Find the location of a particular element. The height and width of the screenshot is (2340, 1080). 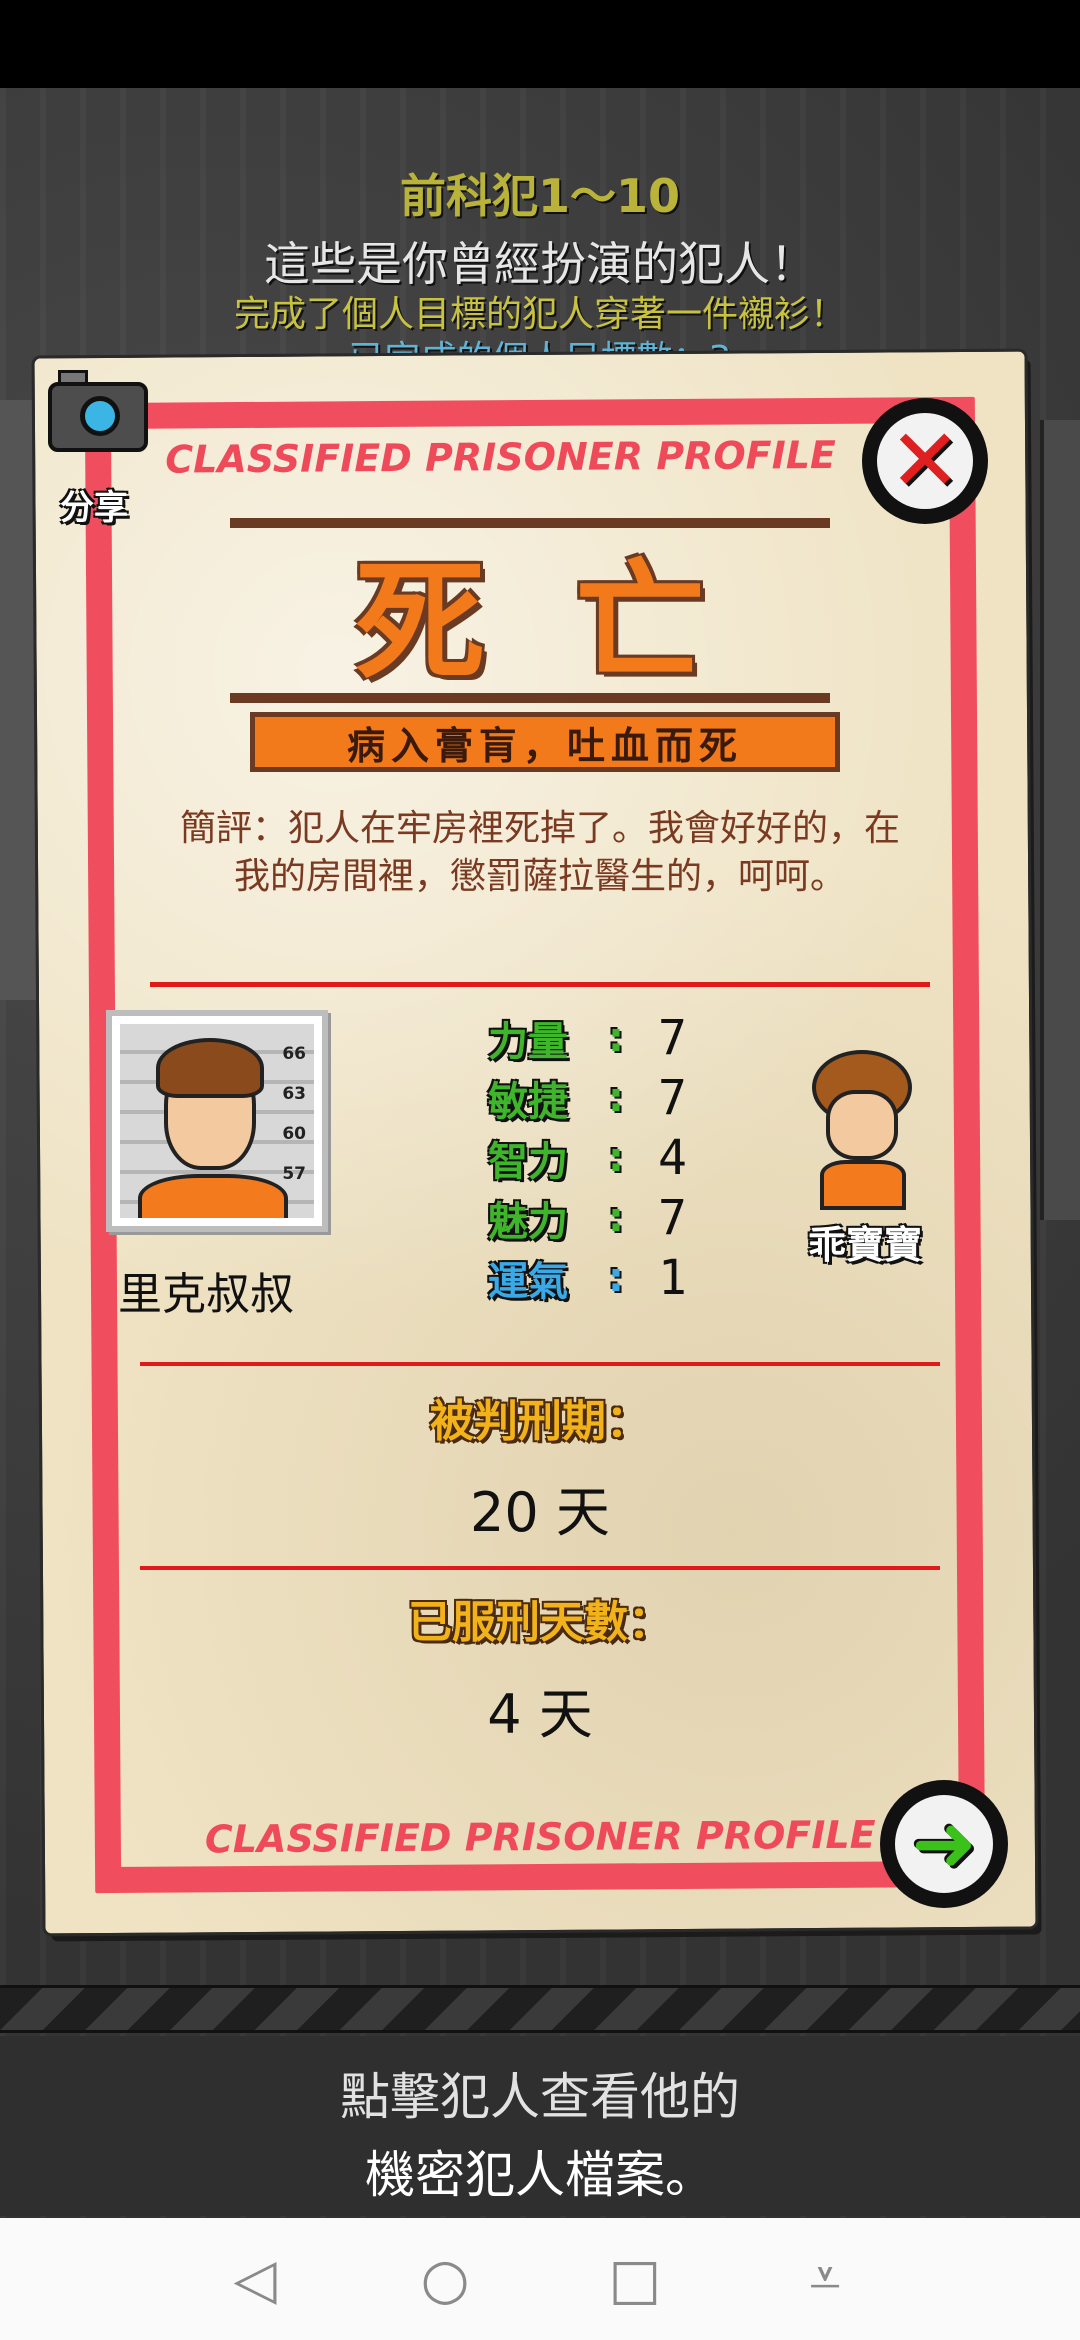

stat-intellect: 智力 : 4 is located at coordinates (618, 1158).